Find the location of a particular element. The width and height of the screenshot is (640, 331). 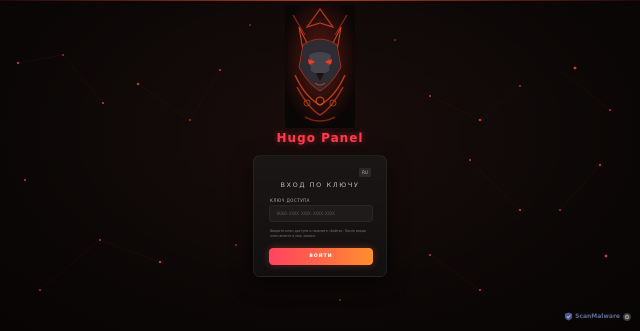

scanmalware-watermark: ScanMalware is located at coordinates (597, 316).